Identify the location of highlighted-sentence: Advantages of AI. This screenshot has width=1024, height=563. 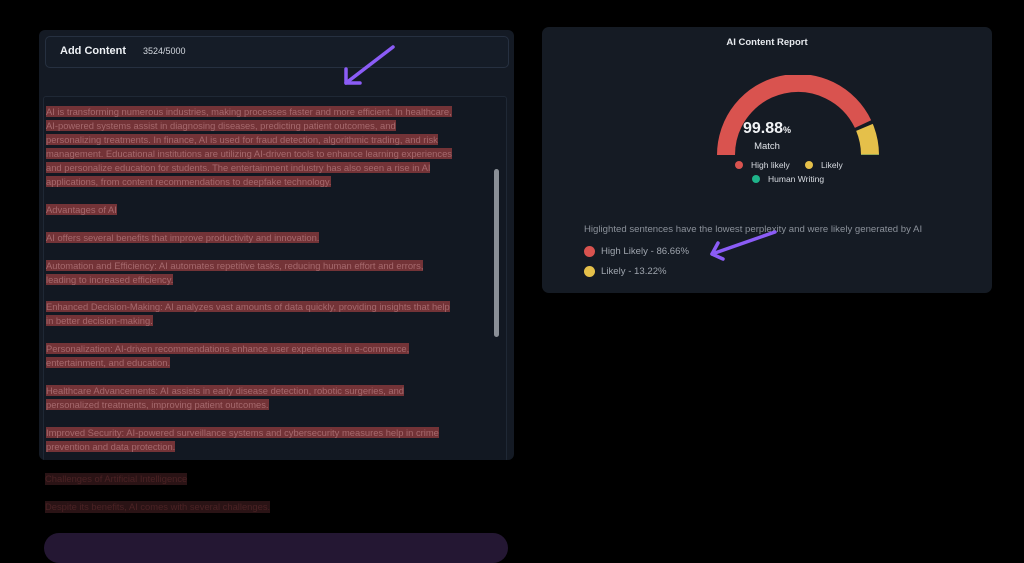
(81, 209).